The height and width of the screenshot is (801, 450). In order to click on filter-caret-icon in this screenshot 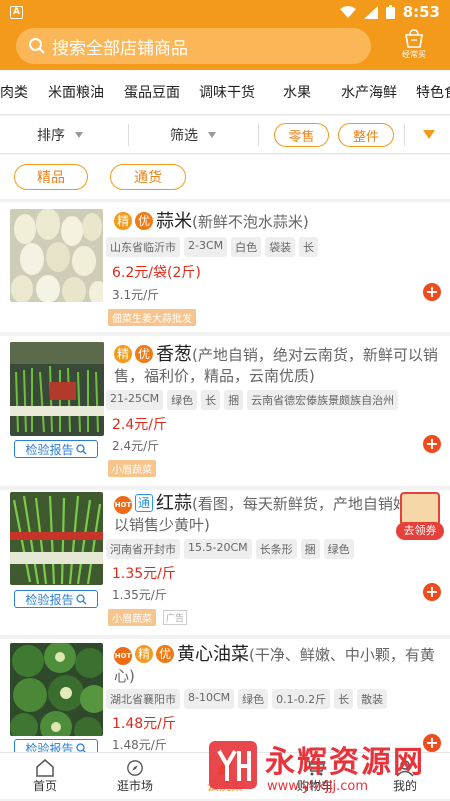, I will do `click(212, 135)`.